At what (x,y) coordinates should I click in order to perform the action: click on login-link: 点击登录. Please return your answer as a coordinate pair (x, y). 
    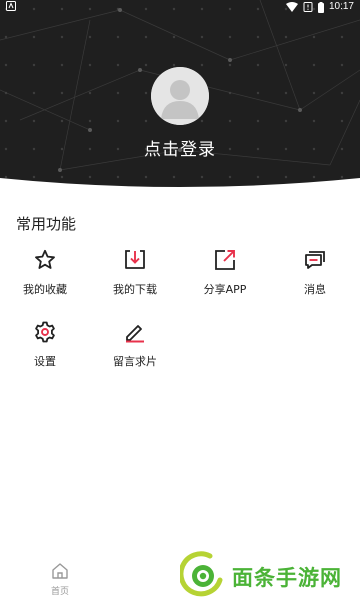
    Looking at the image, I should click on (180, 147).